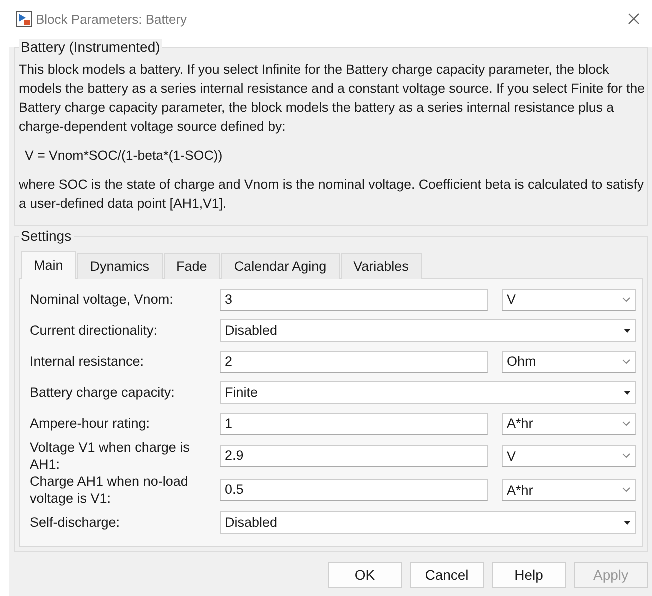 The width and height of the screenshot is (652, 596). What do you see at coordinates (110, 456) in the screenshot?
I see `field-label: Voltage V1 when charge is AH1:` at bounding box center [110, 456].